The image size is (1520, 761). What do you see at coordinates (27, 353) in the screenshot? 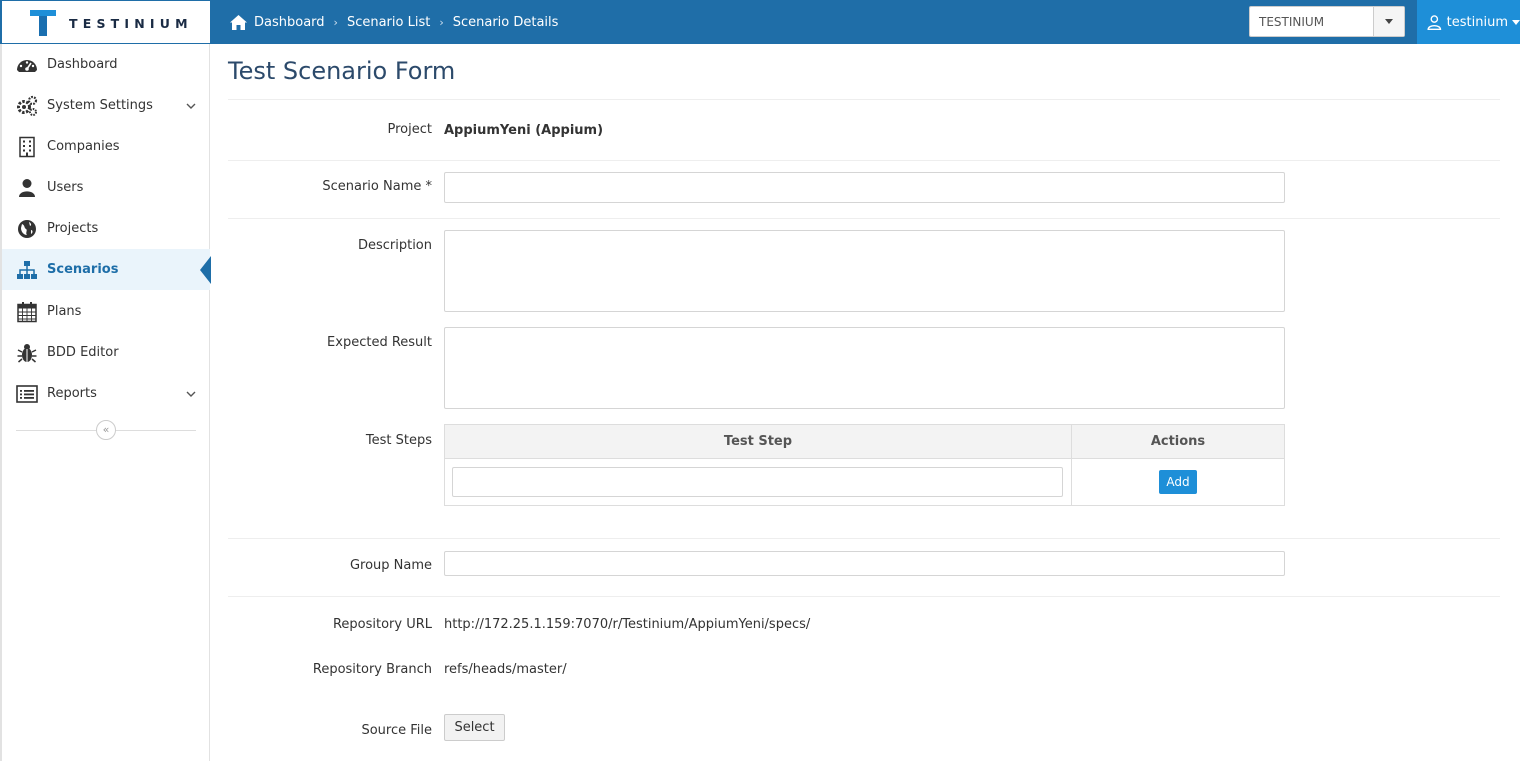
I see `bug-icon` at bounding box center [27, 353].